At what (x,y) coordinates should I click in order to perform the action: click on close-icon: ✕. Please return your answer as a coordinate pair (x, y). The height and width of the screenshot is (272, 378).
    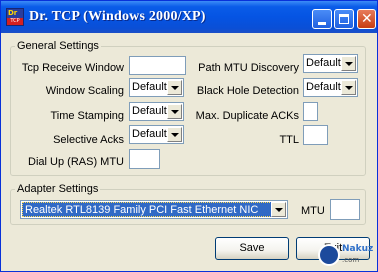
    Looking at the image, I should click on (367, 19).